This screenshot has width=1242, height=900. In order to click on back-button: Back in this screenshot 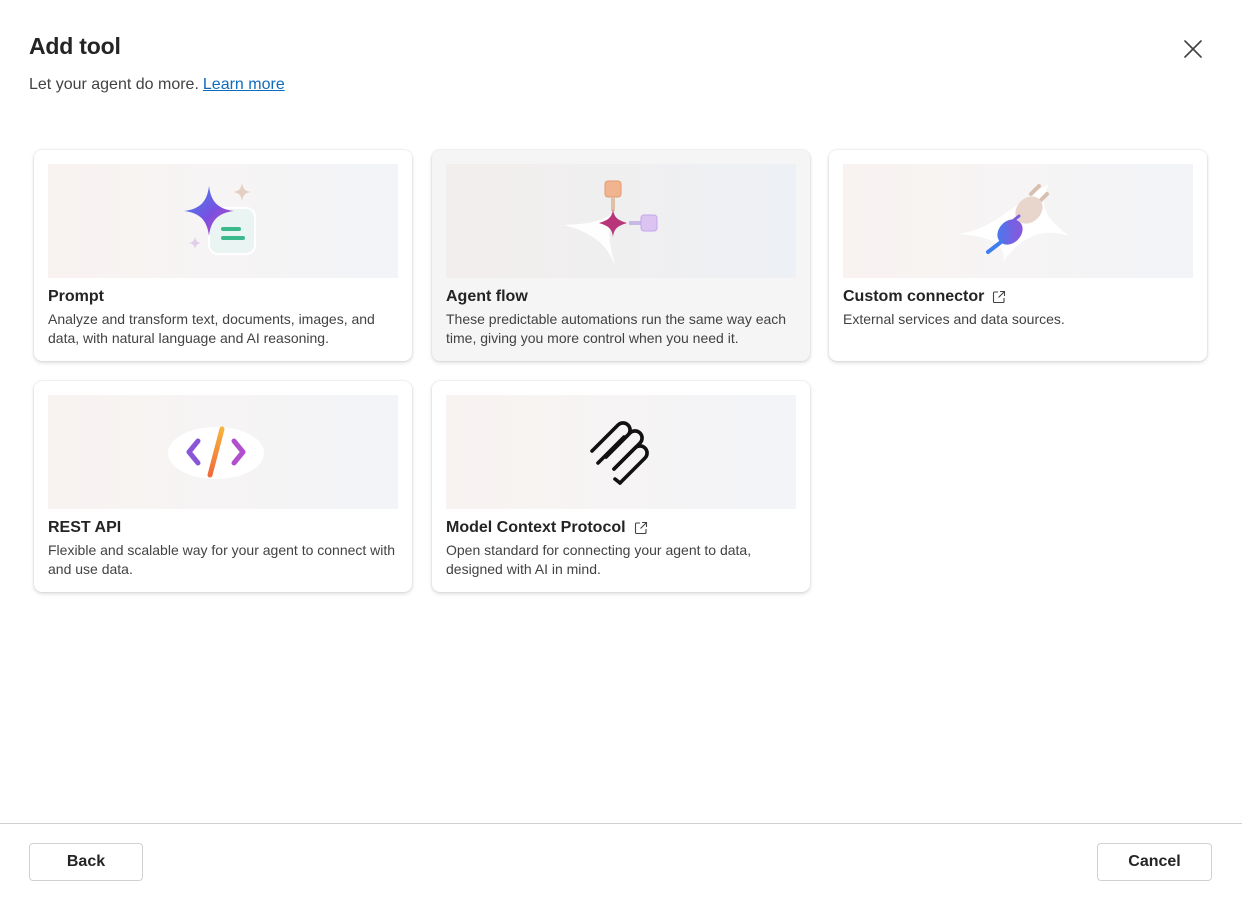, I will do `click(86, 862)`.